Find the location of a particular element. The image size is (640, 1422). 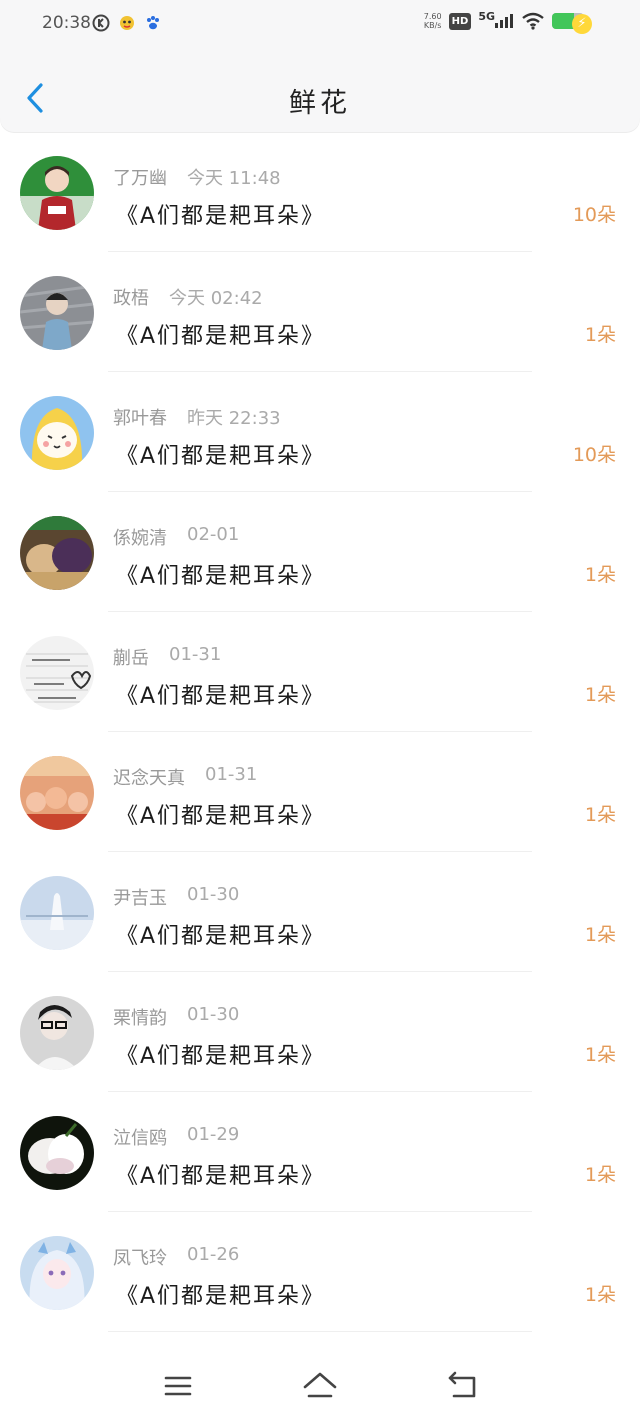

send-time: 01-29 is located at coordinates (213, 1134).